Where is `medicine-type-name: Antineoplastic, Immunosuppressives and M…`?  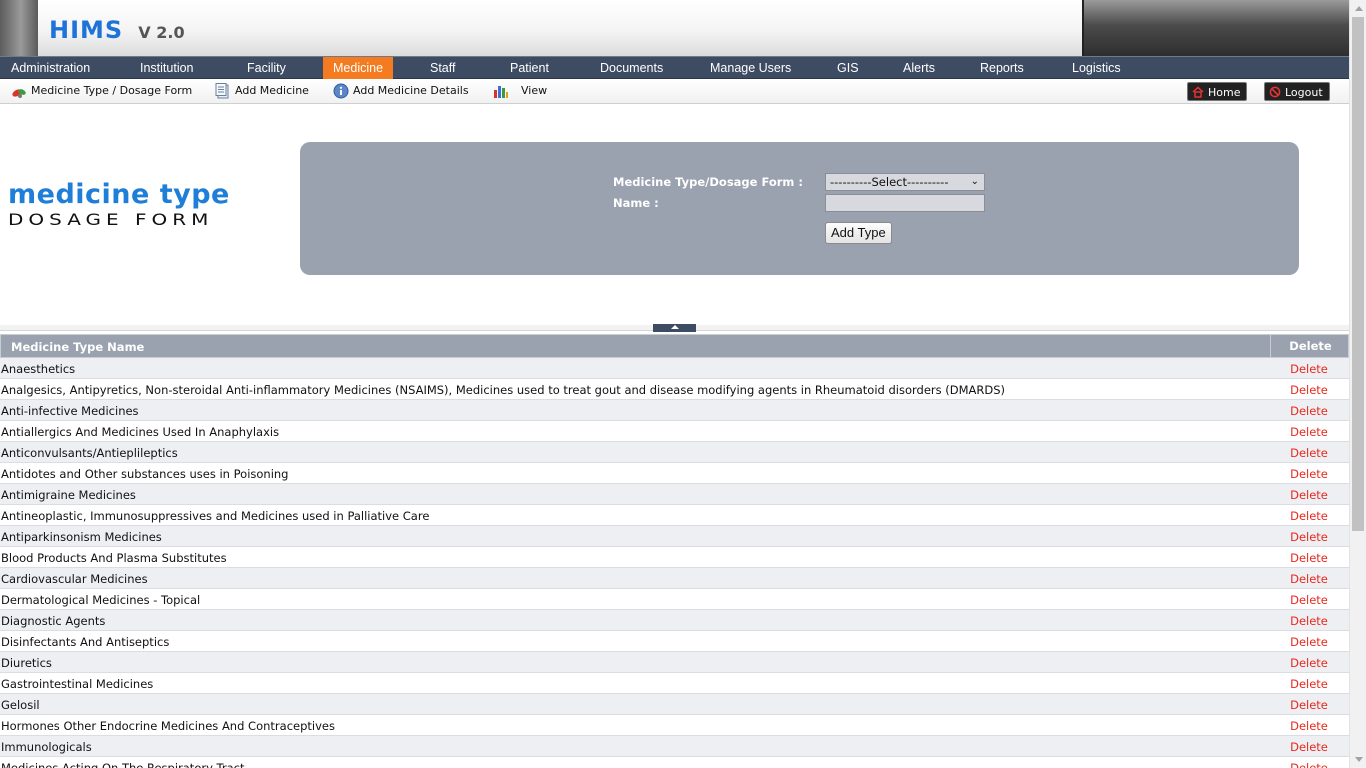 medicine-type-name: Antineoplastic, Immunosuppressives and M… is located at coordinates (215, 516).